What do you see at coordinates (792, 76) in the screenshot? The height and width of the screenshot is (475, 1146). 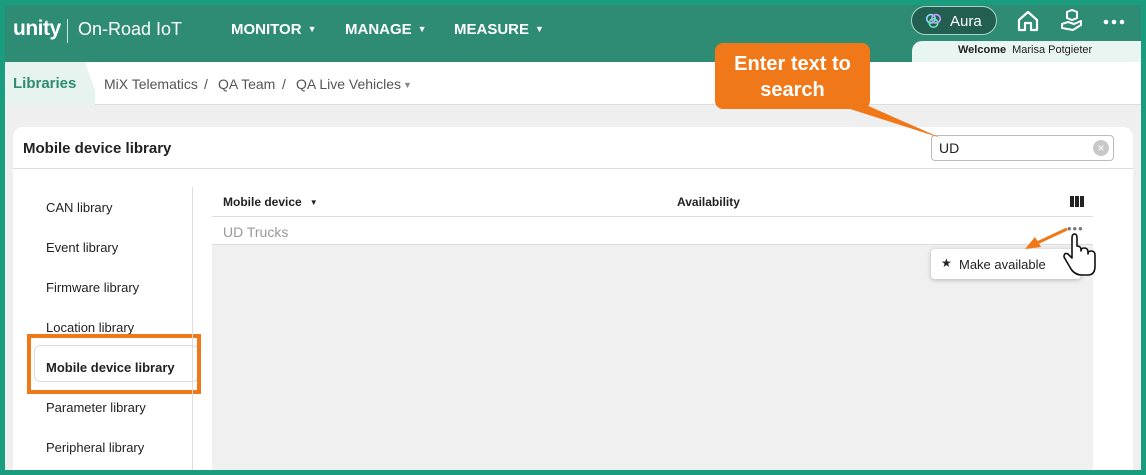 I see `search-callout: Enter text to search` at bounding box center [792, 76].